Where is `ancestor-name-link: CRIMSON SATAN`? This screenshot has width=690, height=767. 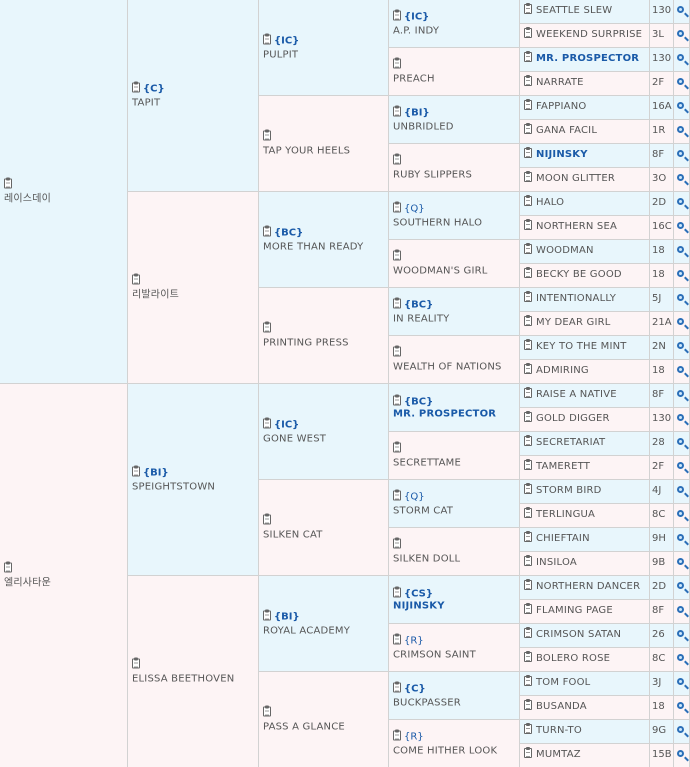 ancestor-name-link: CRIMSON SATAN is located at coordinates (578, 634).